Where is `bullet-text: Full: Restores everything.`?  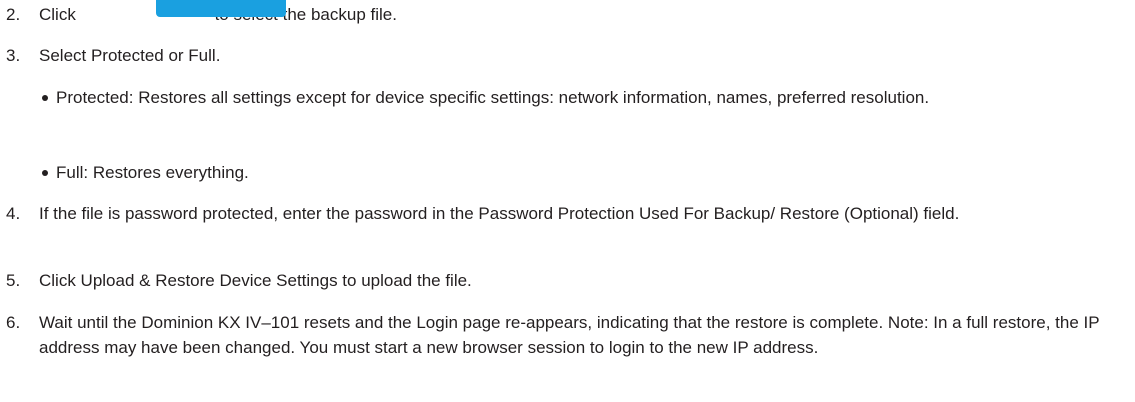 bullet-text: Full: Restores everything. is located at coordinates (152, 172).